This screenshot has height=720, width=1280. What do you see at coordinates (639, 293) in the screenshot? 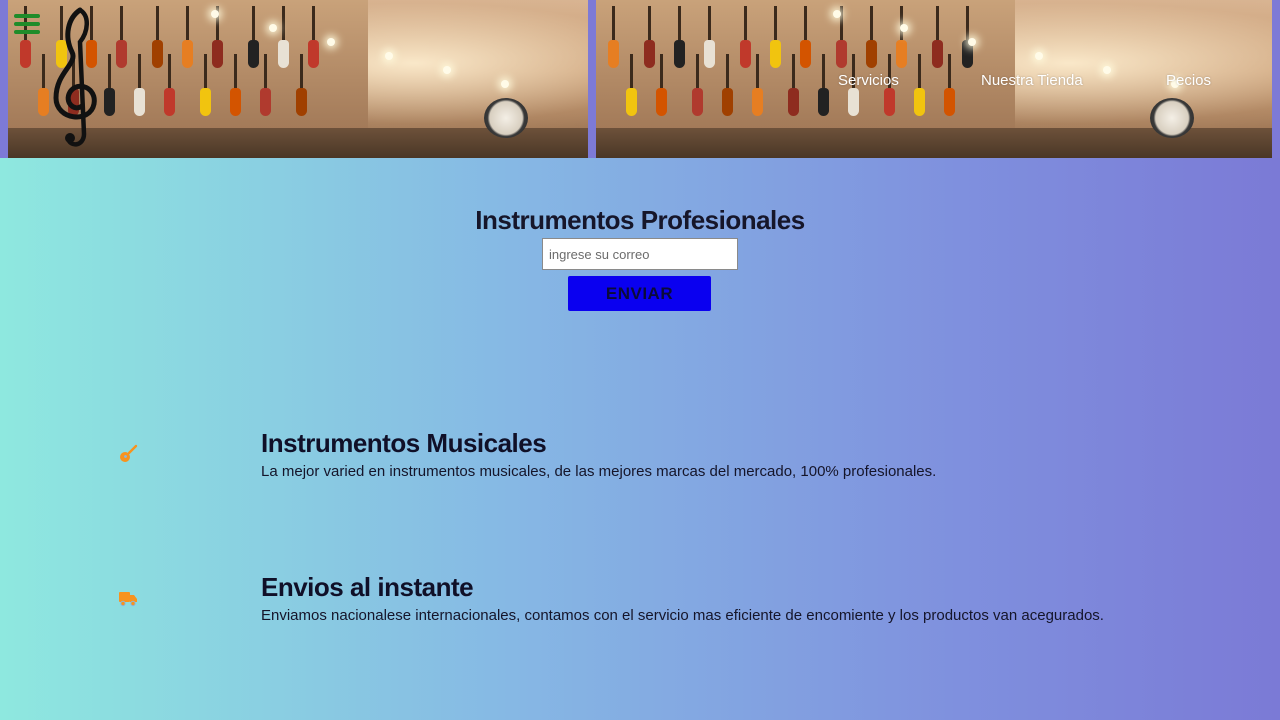
I see `send-button: ENVIAR` at bounding box center [639, 293].